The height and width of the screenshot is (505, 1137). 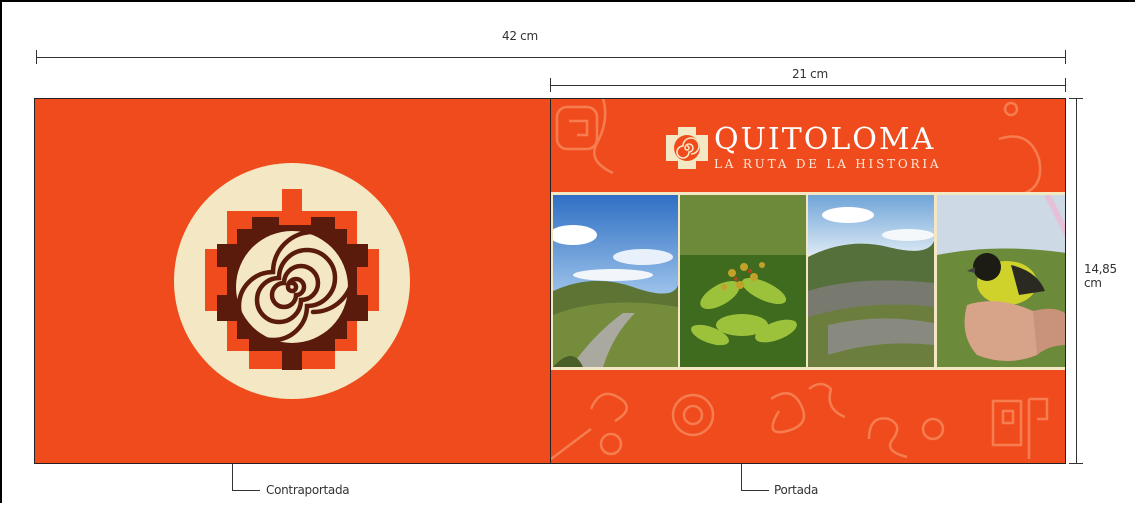 What do you see at coordinates (1100, 276) in the screenshot?
I see `height-label: 14,85 cm` at bounding box center [1100, 276].